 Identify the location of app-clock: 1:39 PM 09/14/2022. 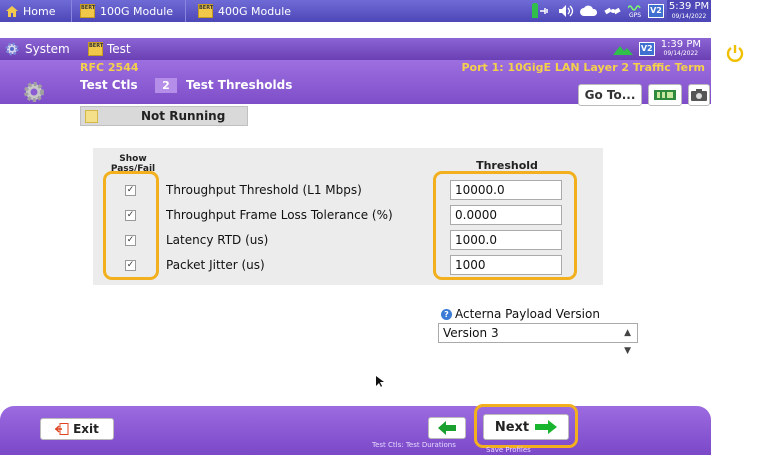
(681, 49).